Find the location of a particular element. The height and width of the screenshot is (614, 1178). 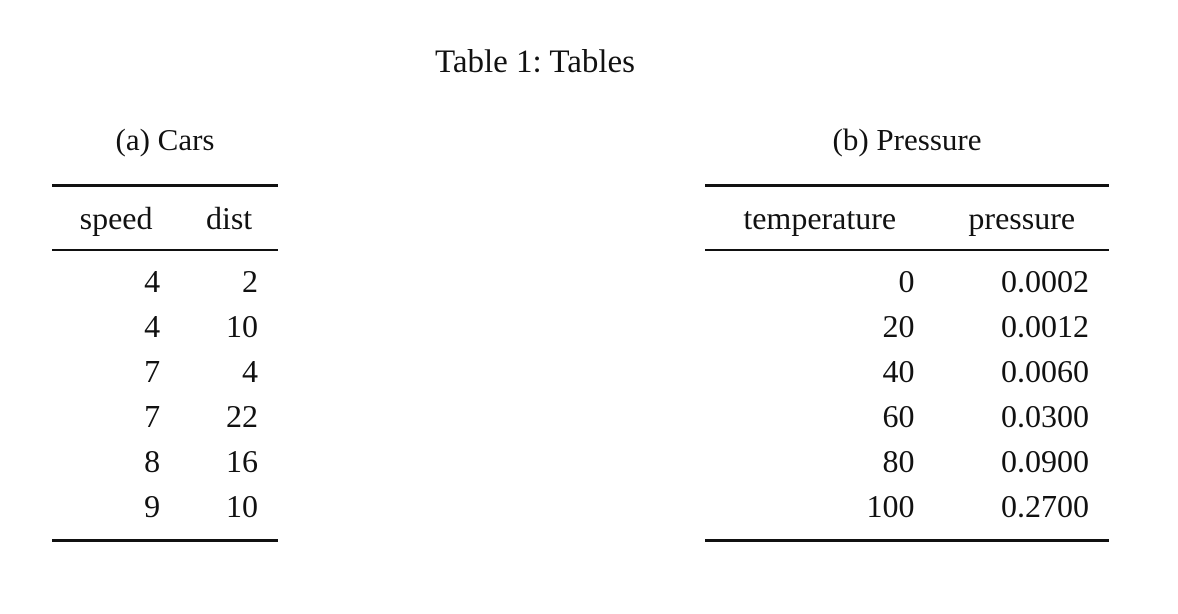

cell-dist: 16 is located at coordinates (242, 461).